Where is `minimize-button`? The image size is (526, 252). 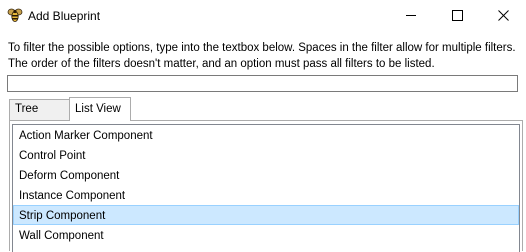
minimize-button is located at coordinates (411, 15).